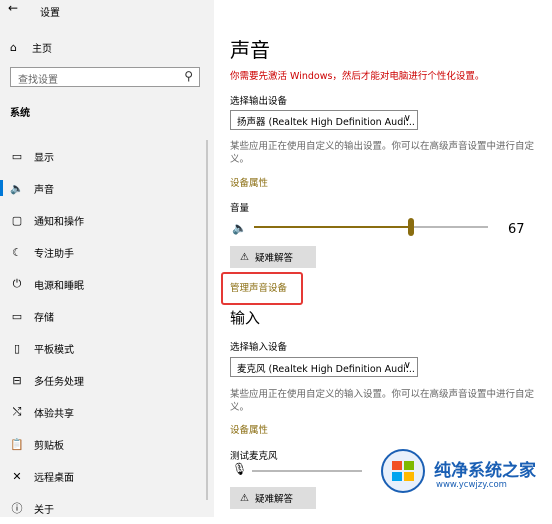  What do you see at coordinates (107, 348) in the screenshot?
I see `sidebar-item-tablet-mode: ▯ 平板模式` at bounding box center [107, 348].